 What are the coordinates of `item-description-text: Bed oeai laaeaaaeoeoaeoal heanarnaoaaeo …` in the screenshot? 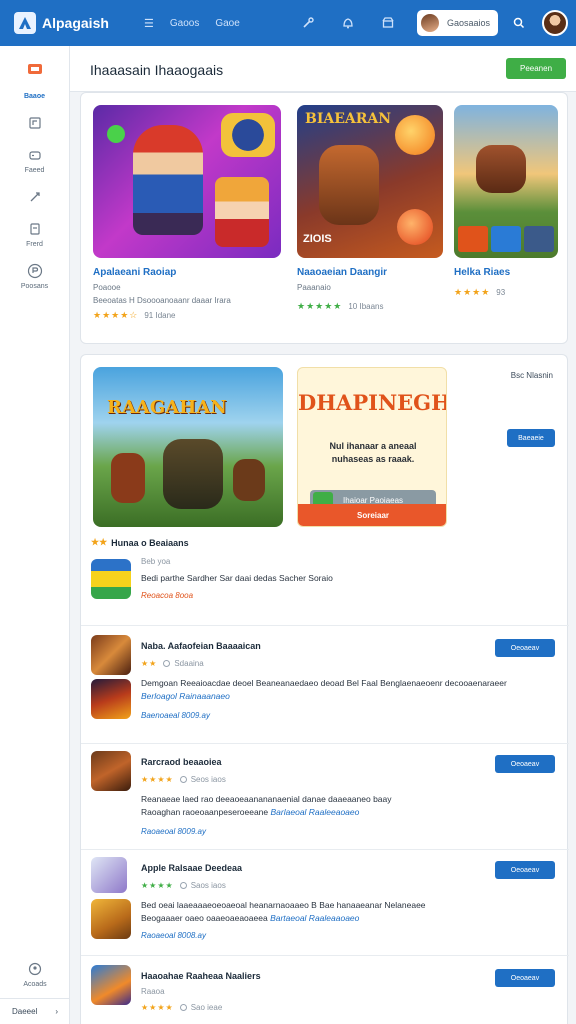 It's located at (283, 905).